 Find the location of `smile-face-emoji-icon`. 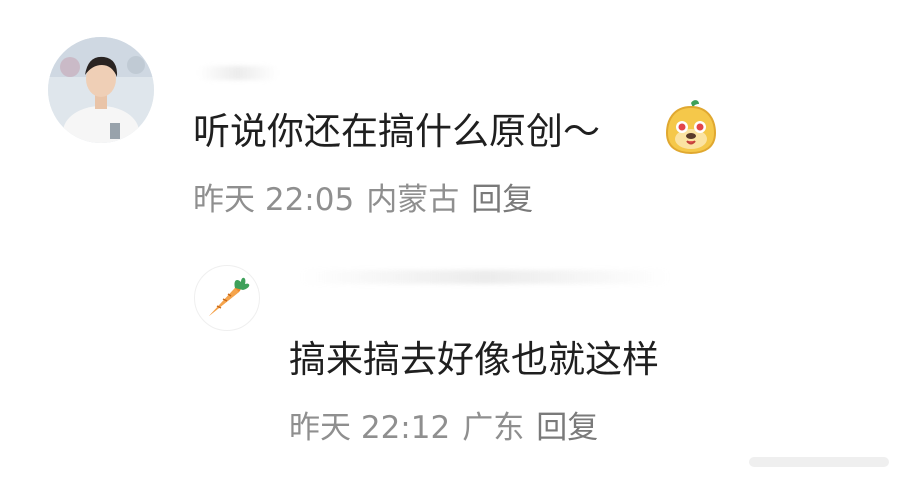

smile-face-emoji-icon is located at coordinates (691, 129).